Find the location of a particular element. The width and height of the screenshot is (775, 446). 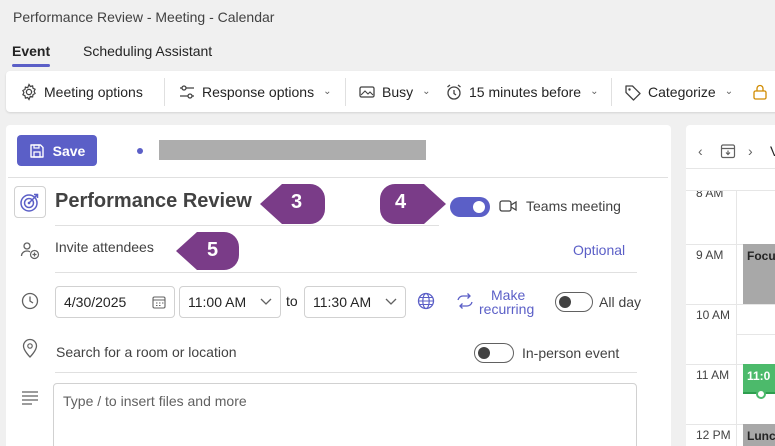

divider is located at coordinates (338, 177).